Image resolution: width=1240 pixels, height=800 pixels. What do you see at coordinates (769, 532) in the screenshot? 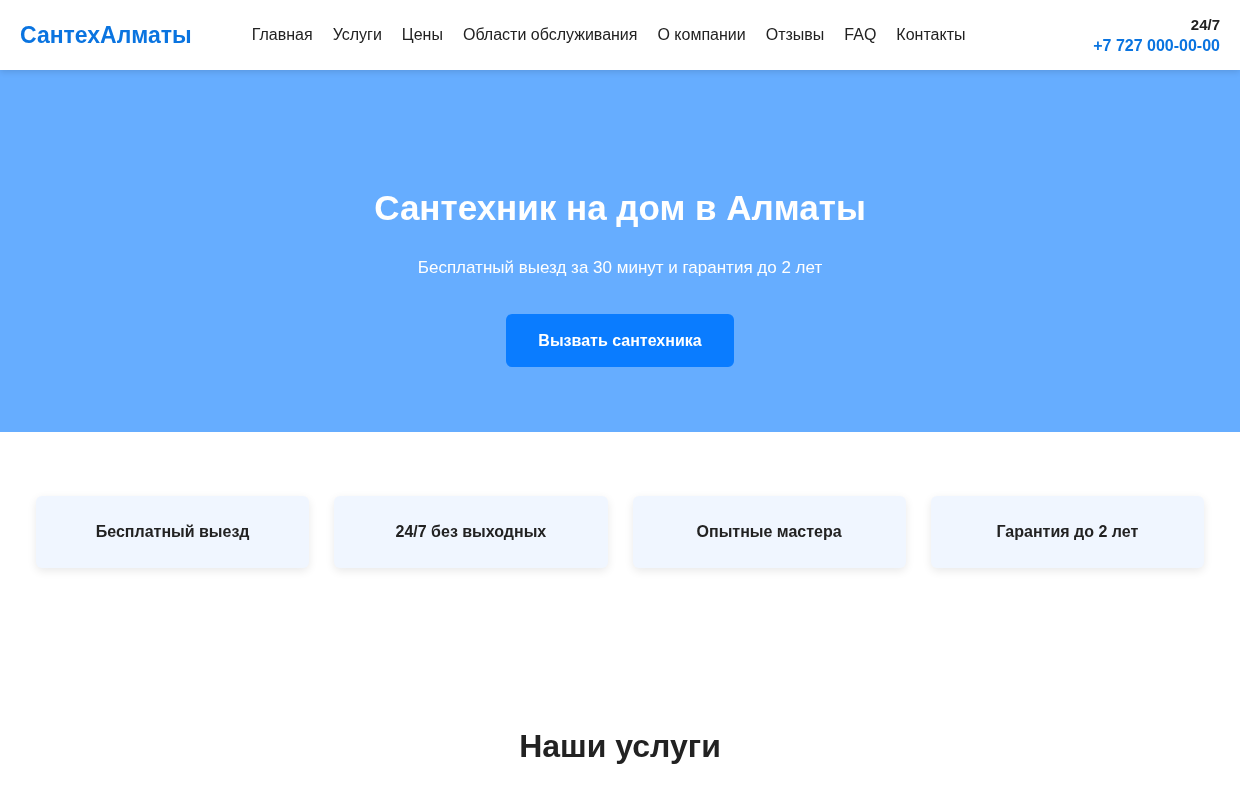
I see `feature-card: Опытные мастера` at bounding box center [769, 532].